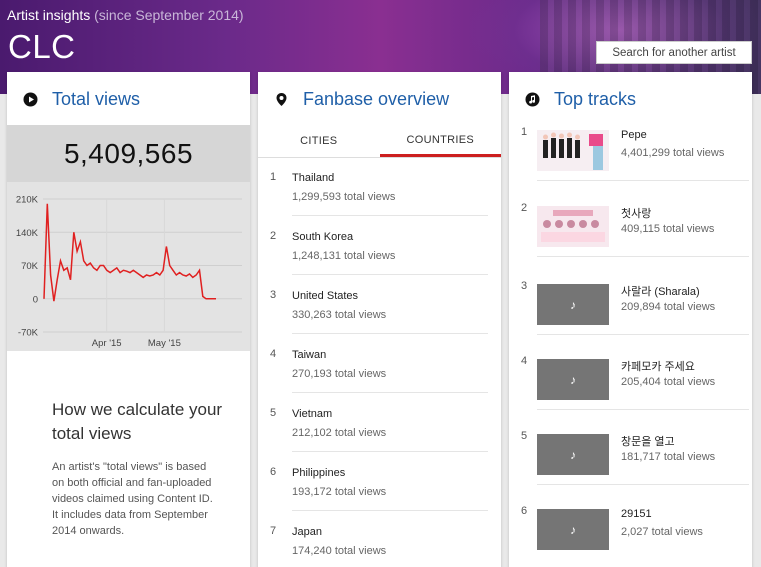  I want to click on track-name: 사랄라 (Sharala), so click(660, 292).